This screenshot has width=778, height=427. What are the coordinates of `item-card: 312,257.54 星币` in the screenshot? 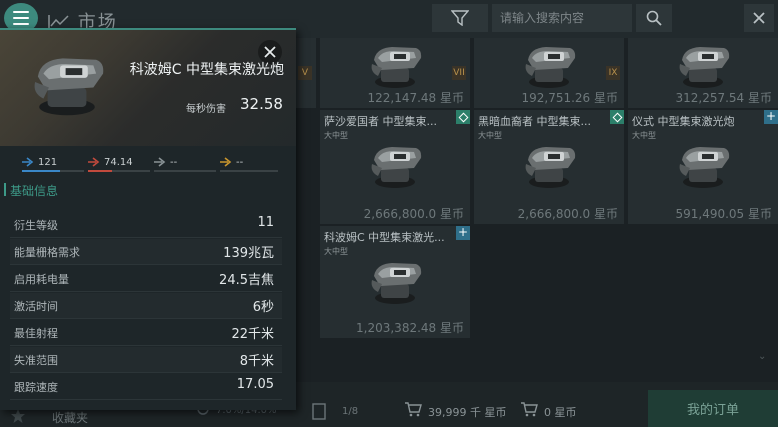 It's located at (703, 73).